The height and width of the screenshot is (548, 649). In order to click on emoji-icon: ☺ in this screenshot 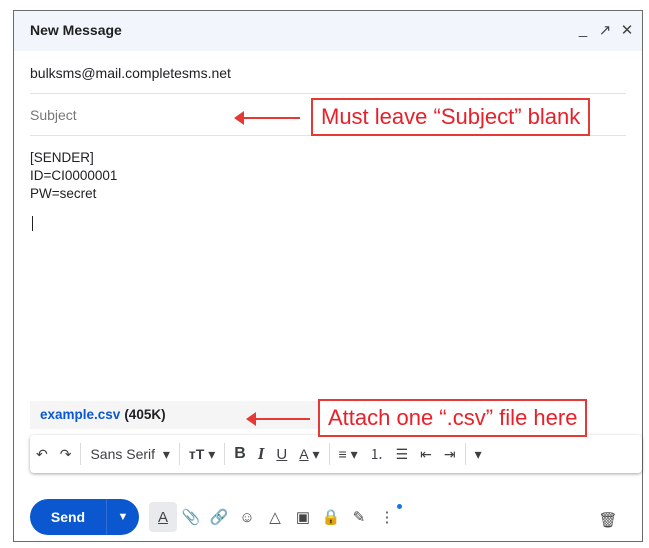, I will do `click(247, 517)`.